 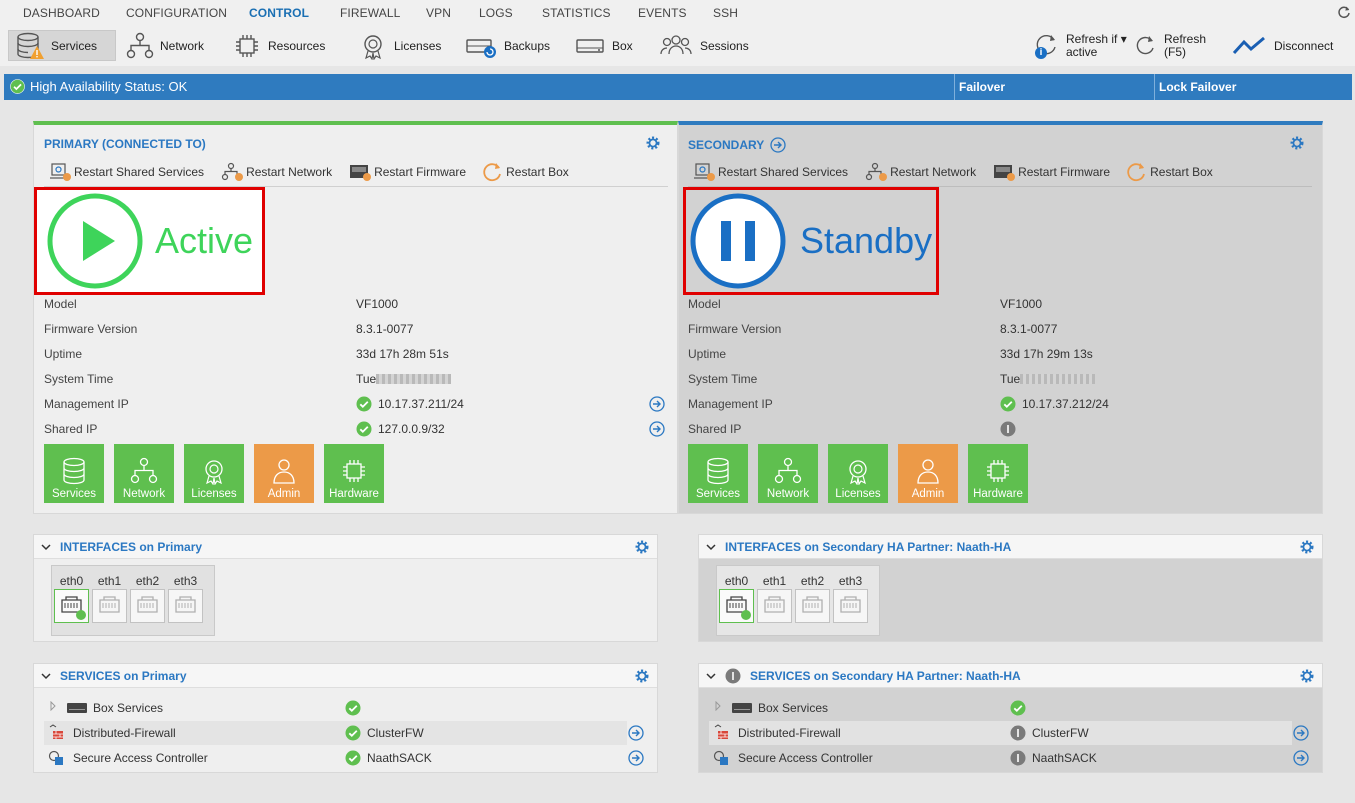 What do you see at coordinates (1079, 45) in the screenshot?
I see `toolbar-refresh-if-active-button: Refresh if ▾ active` at bounding box center [1079, 45].